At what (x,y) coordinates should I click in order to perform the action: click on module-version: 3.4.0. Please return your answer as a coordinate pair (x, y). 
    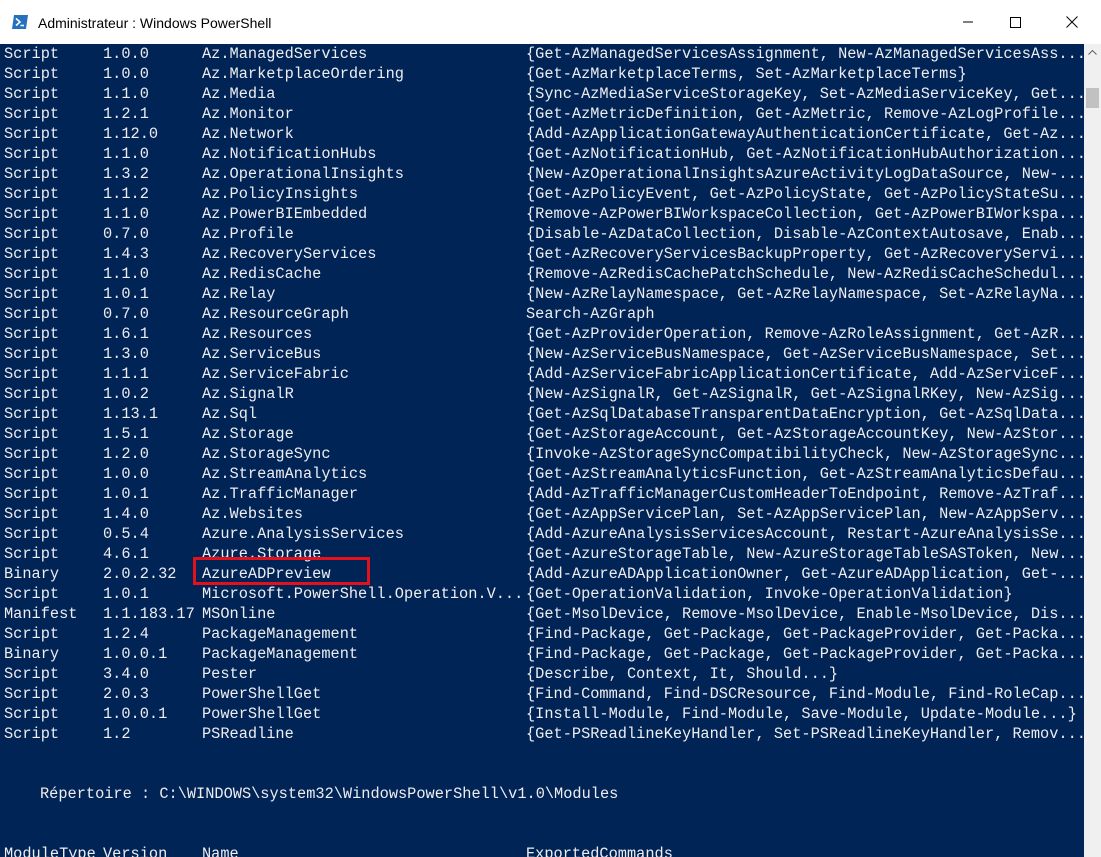
    Looking at the image, I should click on (126, 674).